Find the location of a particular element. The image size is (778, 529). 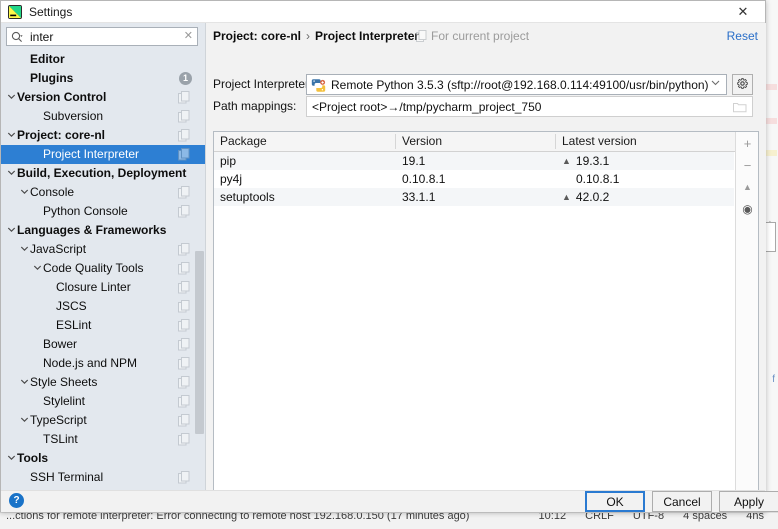

add-package-button: + is located at coordinates (747, 143).